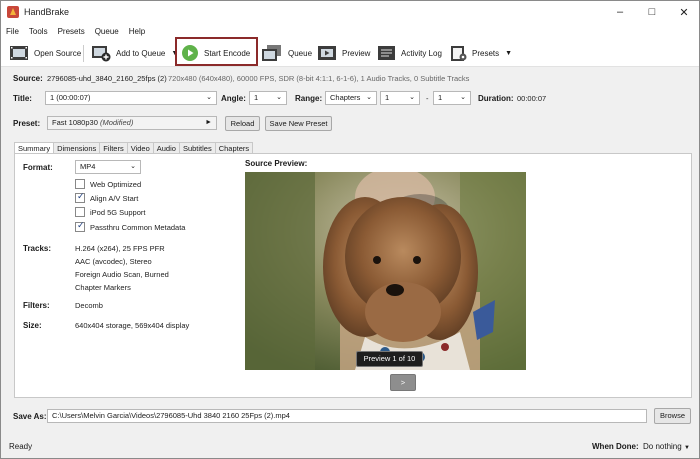 The width and height of the screenshot is (700, 459). What do you see at coordinates (387, 97) in the screenshot?
I see `range-from-value: 1` at bounding box center [387, 97].